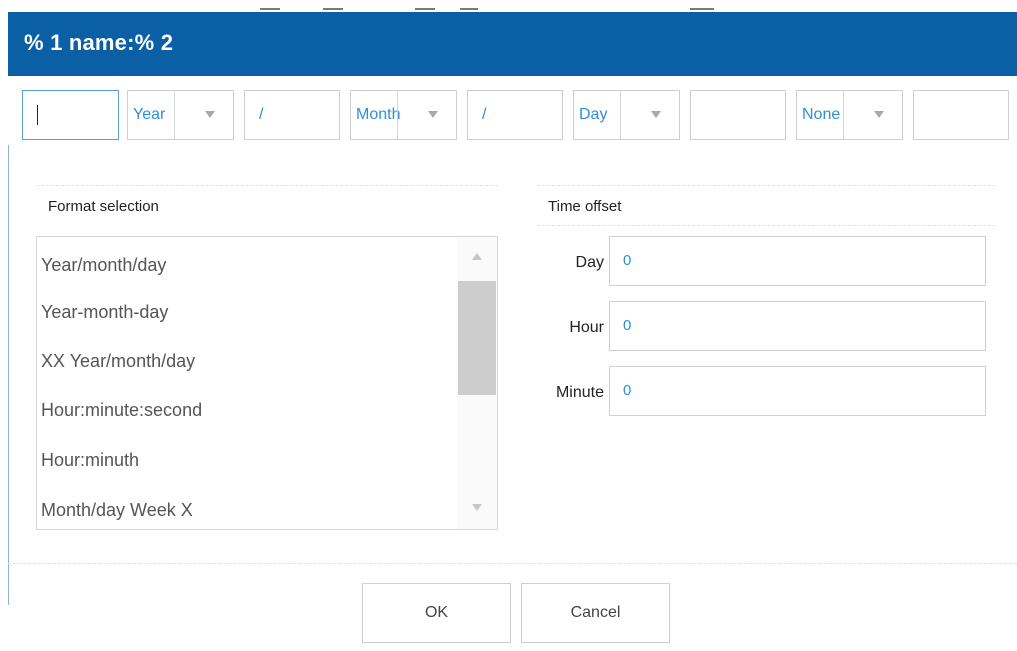 The height and width of the screenshot is (651, 1017). I want to click on list-item: Year/month/day, so click(103, 265).